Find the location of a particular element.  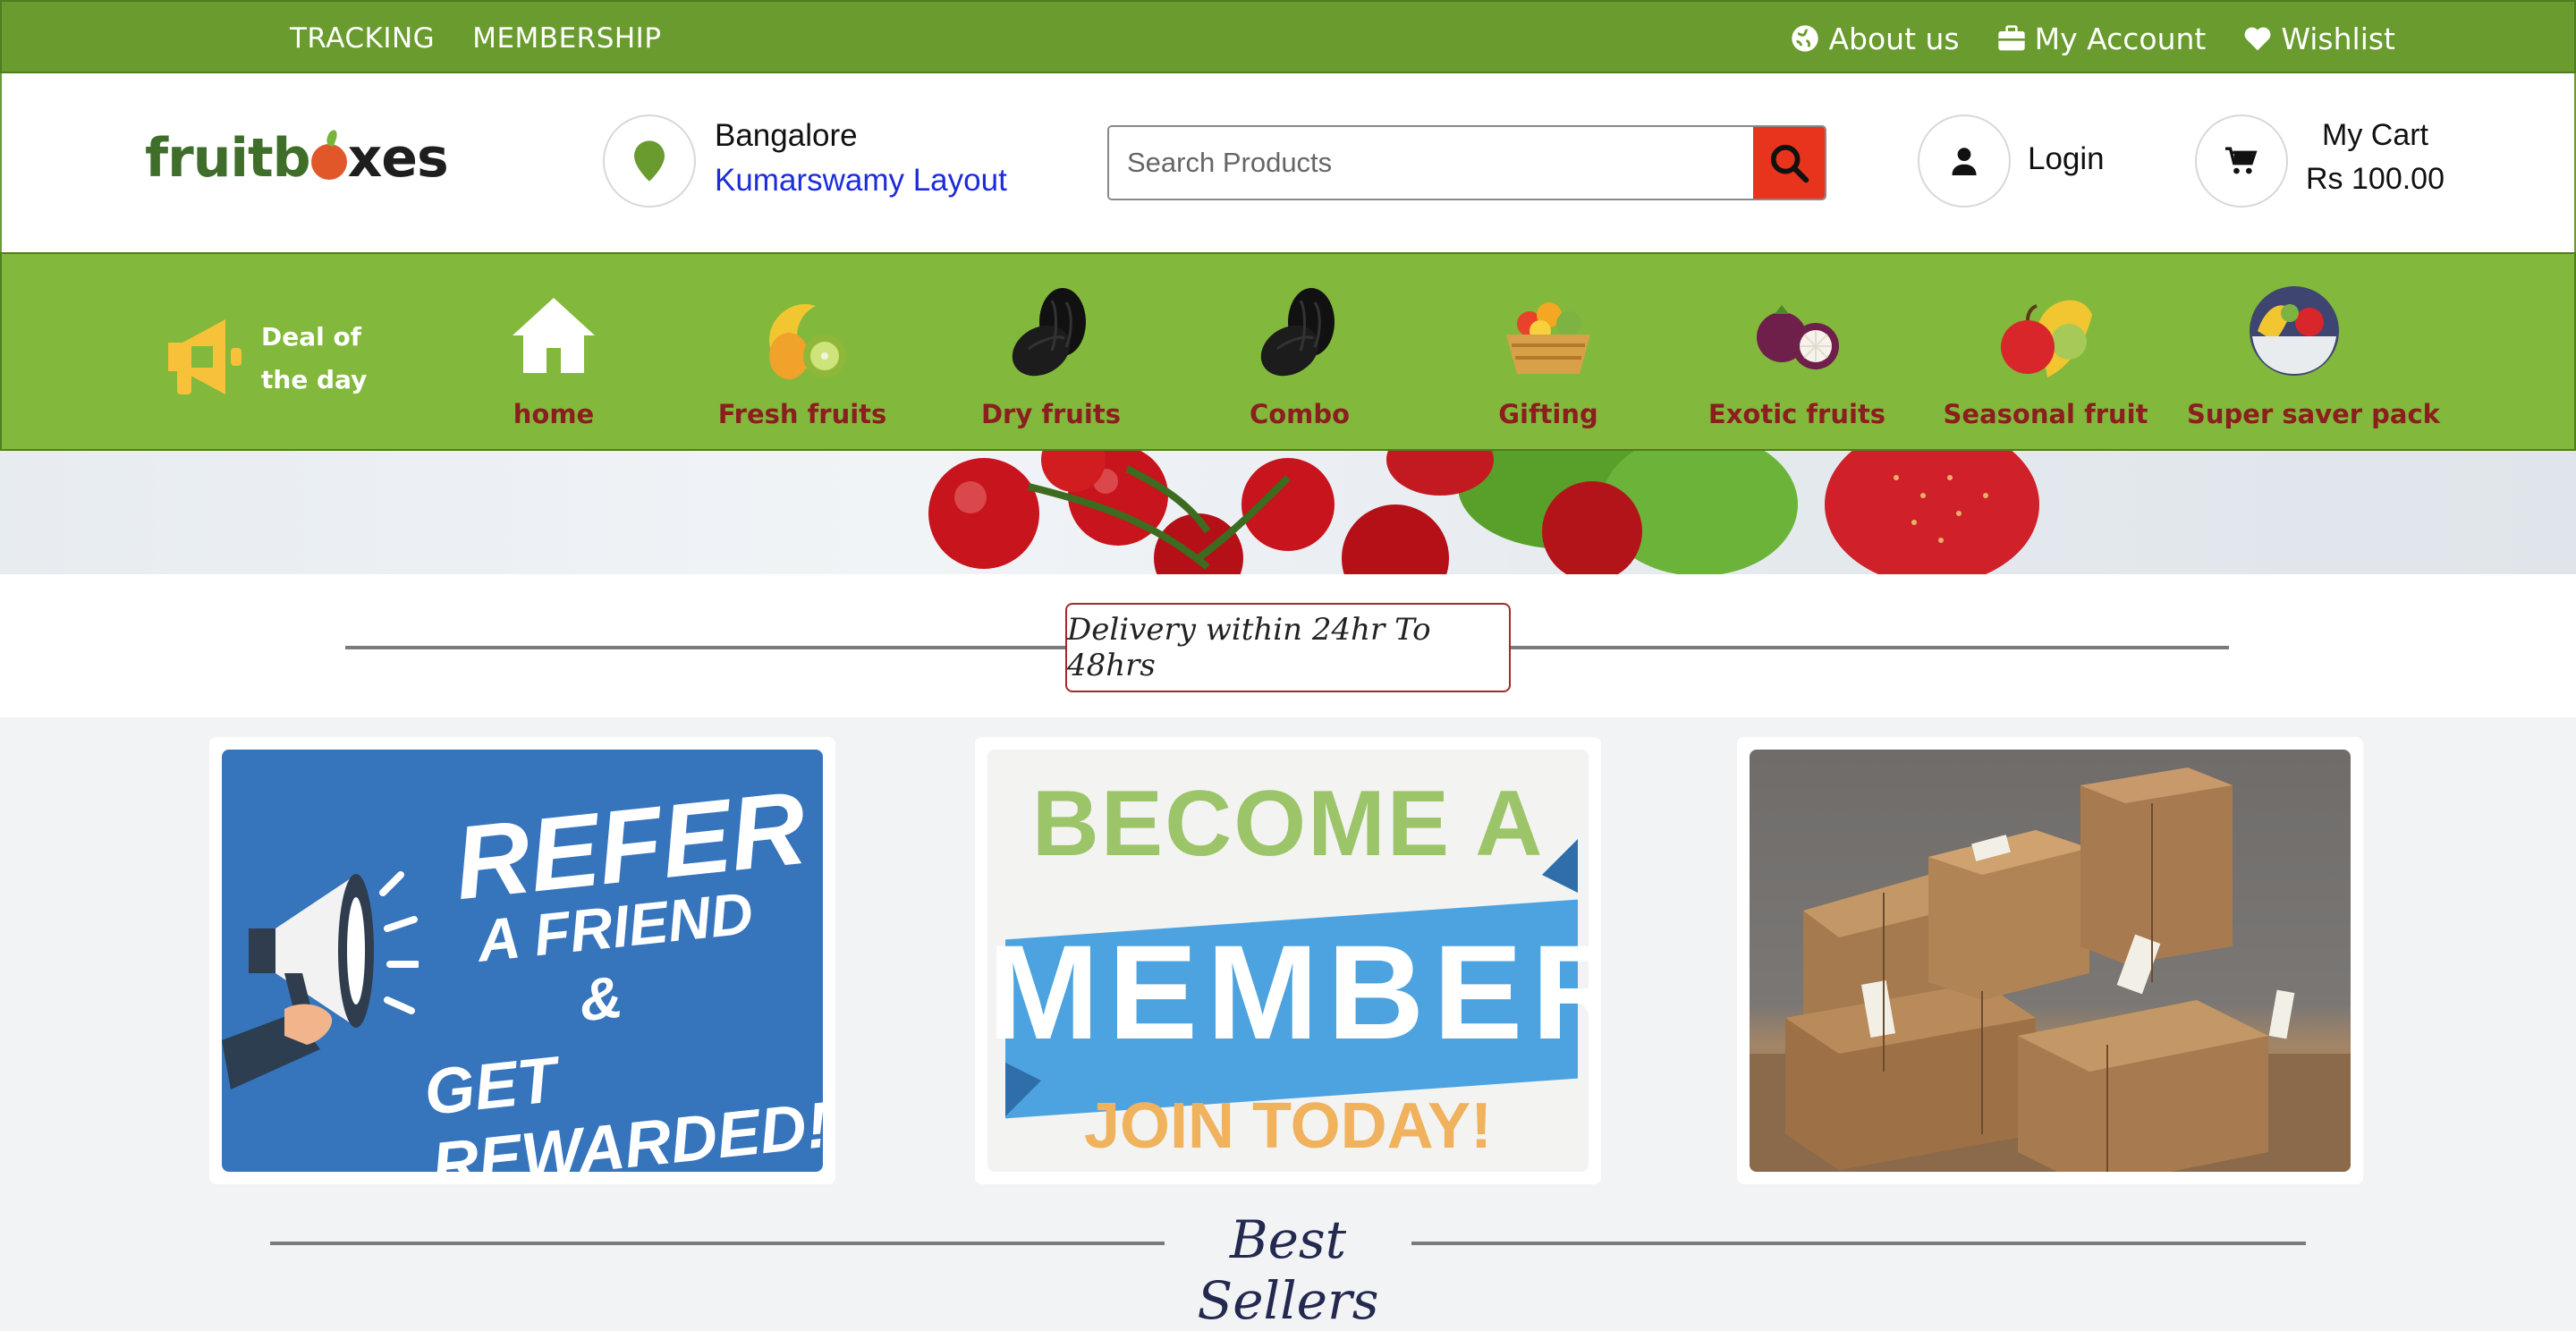

membership-link: MEMBERSHIP is located at coordinates (566, 38).